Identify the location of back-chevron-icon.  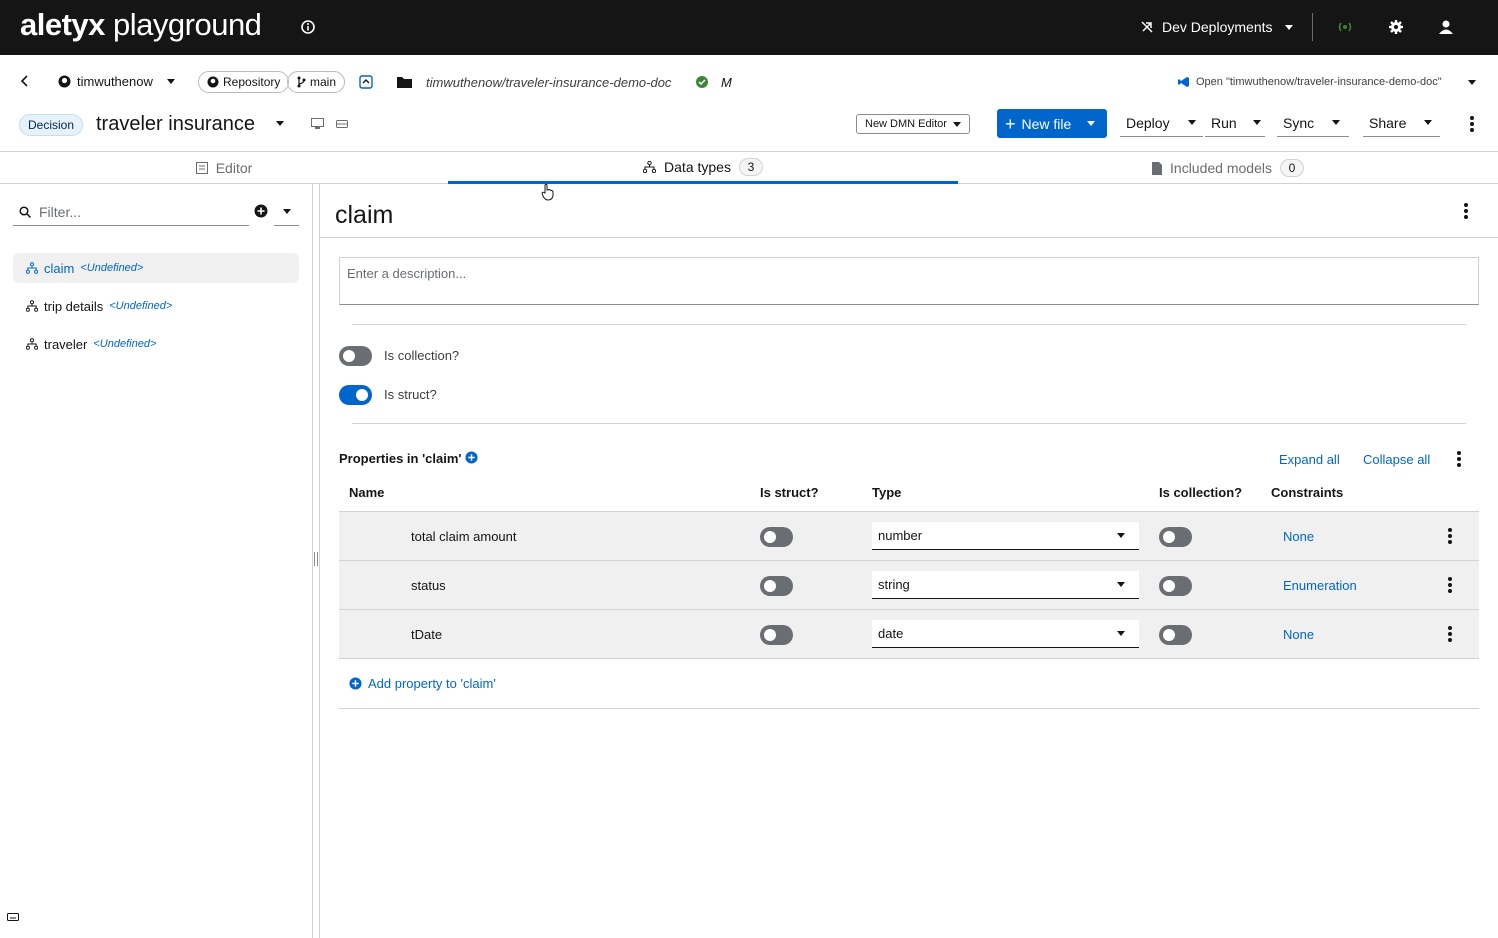
(25, 81).